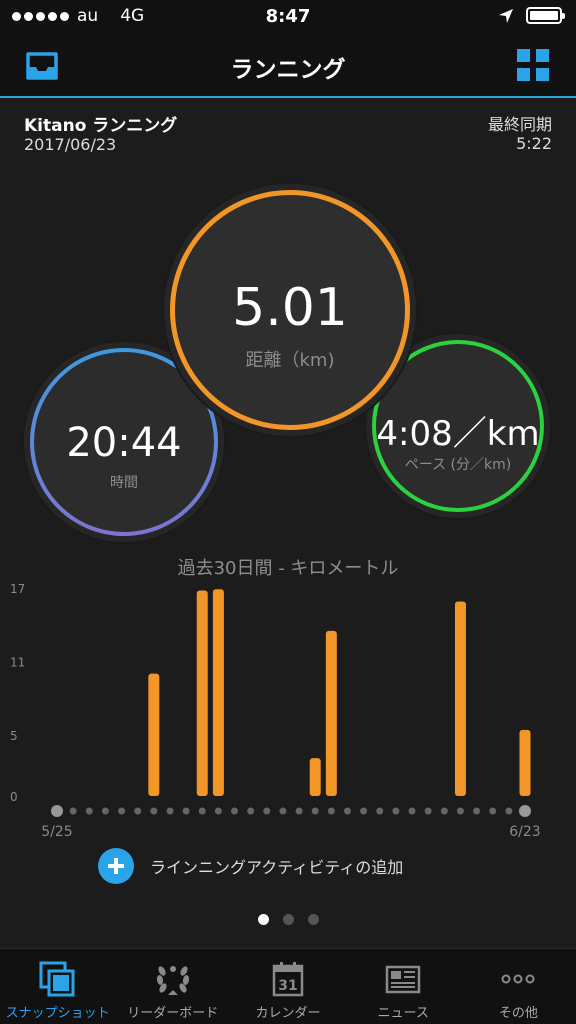 The height and width of the screenshot is (1024, 576). What do you see at coordinates (57, 979) in the screenshot?
I see `snapshot-icon` at bounding box center [57, 979].